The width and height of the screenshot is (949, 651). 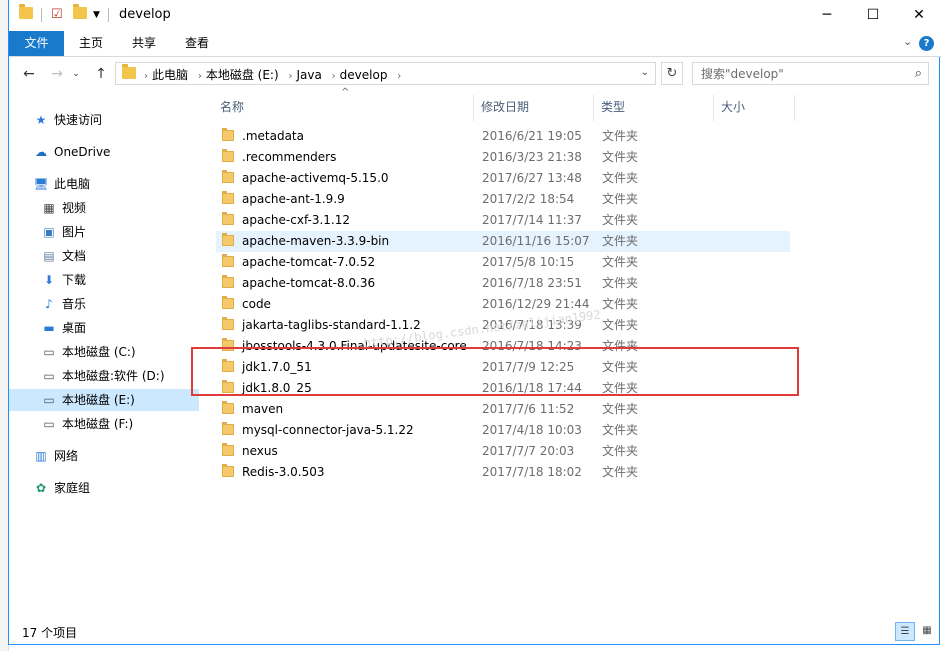 I want to click on recent-locations-icon: ⌄, so click(x=76, y=74).